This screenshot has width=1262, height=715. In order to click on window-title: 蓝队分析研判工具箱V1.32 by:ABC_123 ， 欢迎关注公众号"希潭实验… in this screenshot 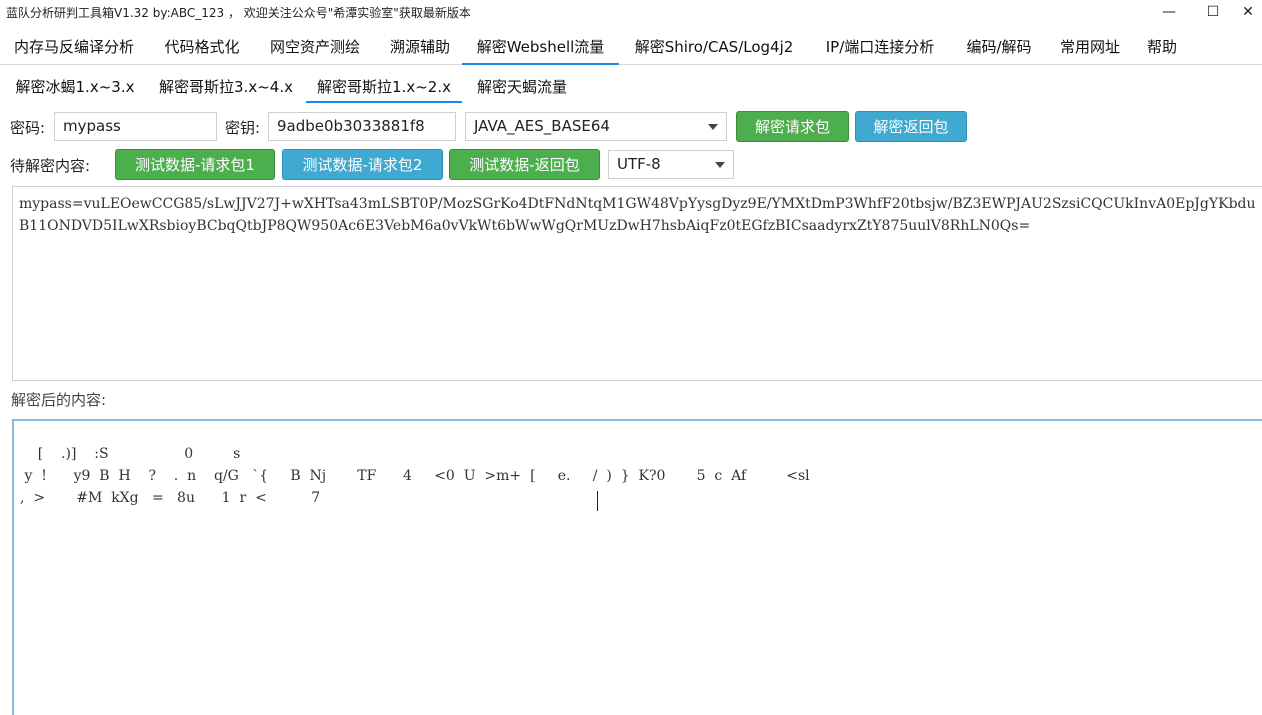, I will do `click(238, 13)`.